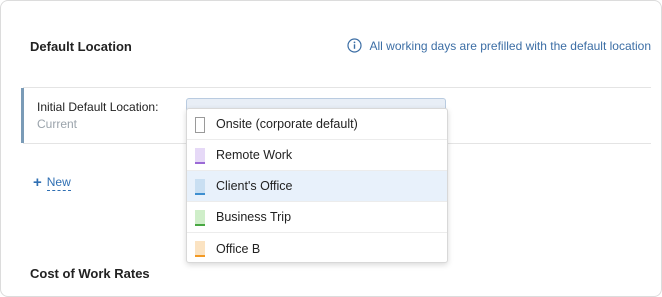  Describe the element at coordinates (57, 124) in the screenshot. I see `current-sublabel: Current` at that location.